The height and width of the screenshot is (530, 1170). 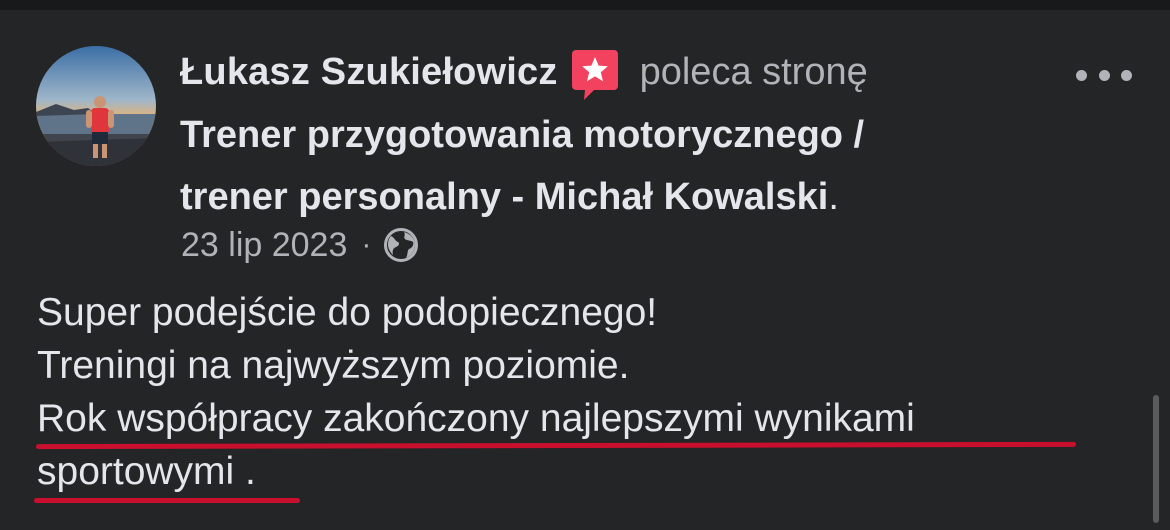 What do you see at coordinates (369, 72) in the screenshot?
I see `author-name: Łukasz Szukiełowicz` at bounding box center [369, 72].